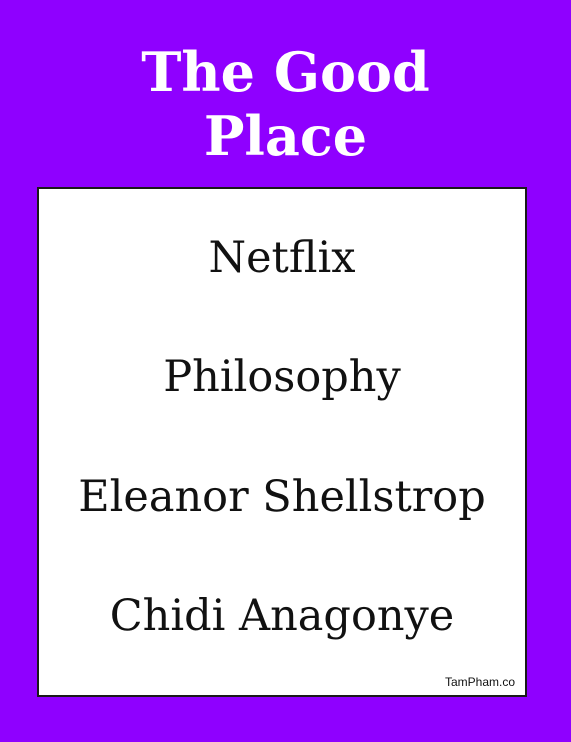 The width and height of the screenshot is (571, 742). I want to click on card-item-character-1: Eleanor Shellstrop, so click(282, 497).